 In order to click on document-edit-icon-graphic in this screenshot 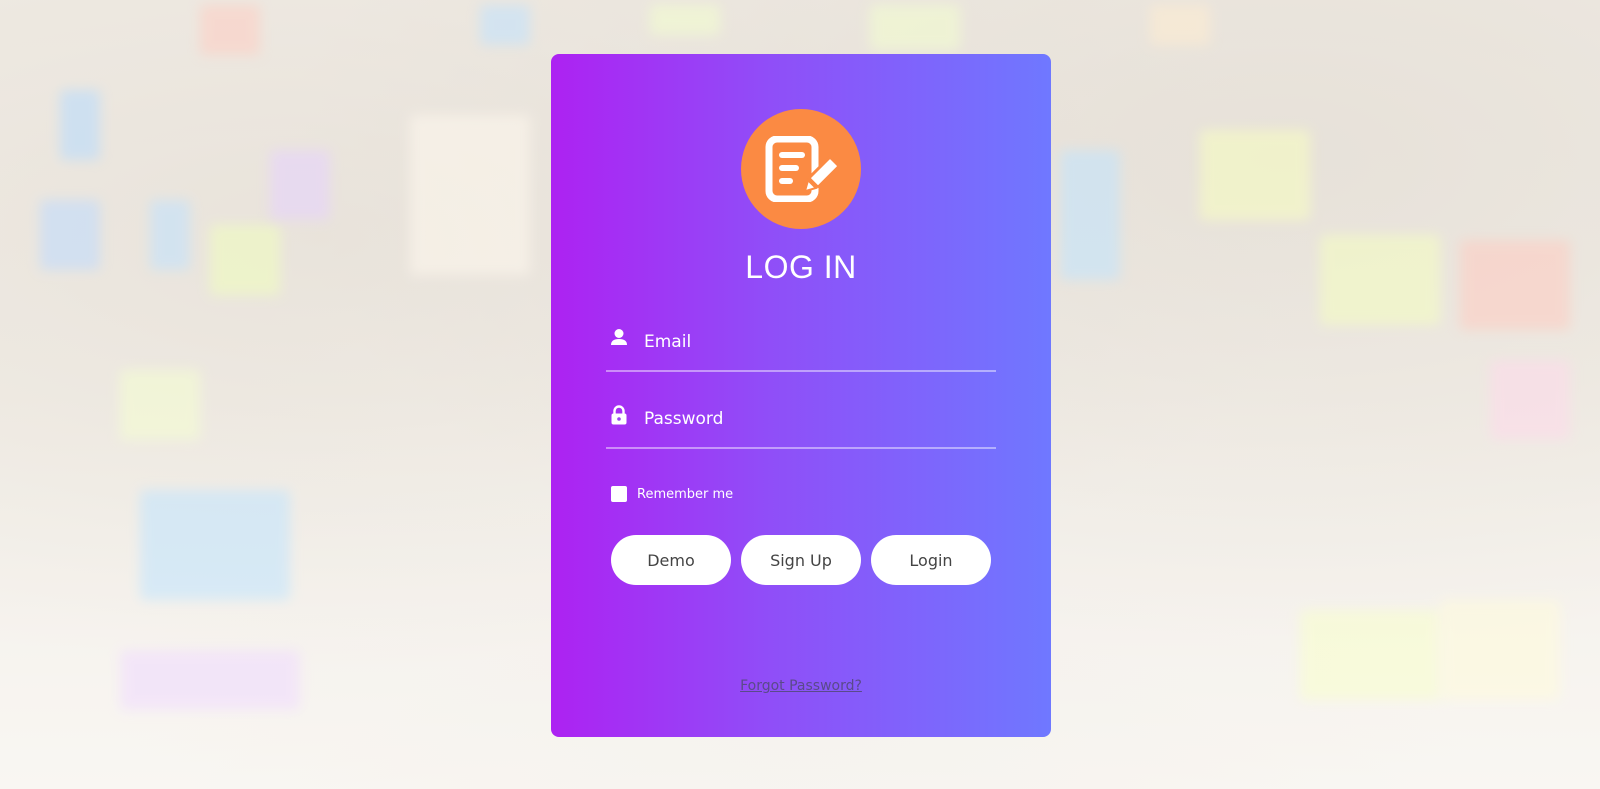, I will do `click(802, 169)`.